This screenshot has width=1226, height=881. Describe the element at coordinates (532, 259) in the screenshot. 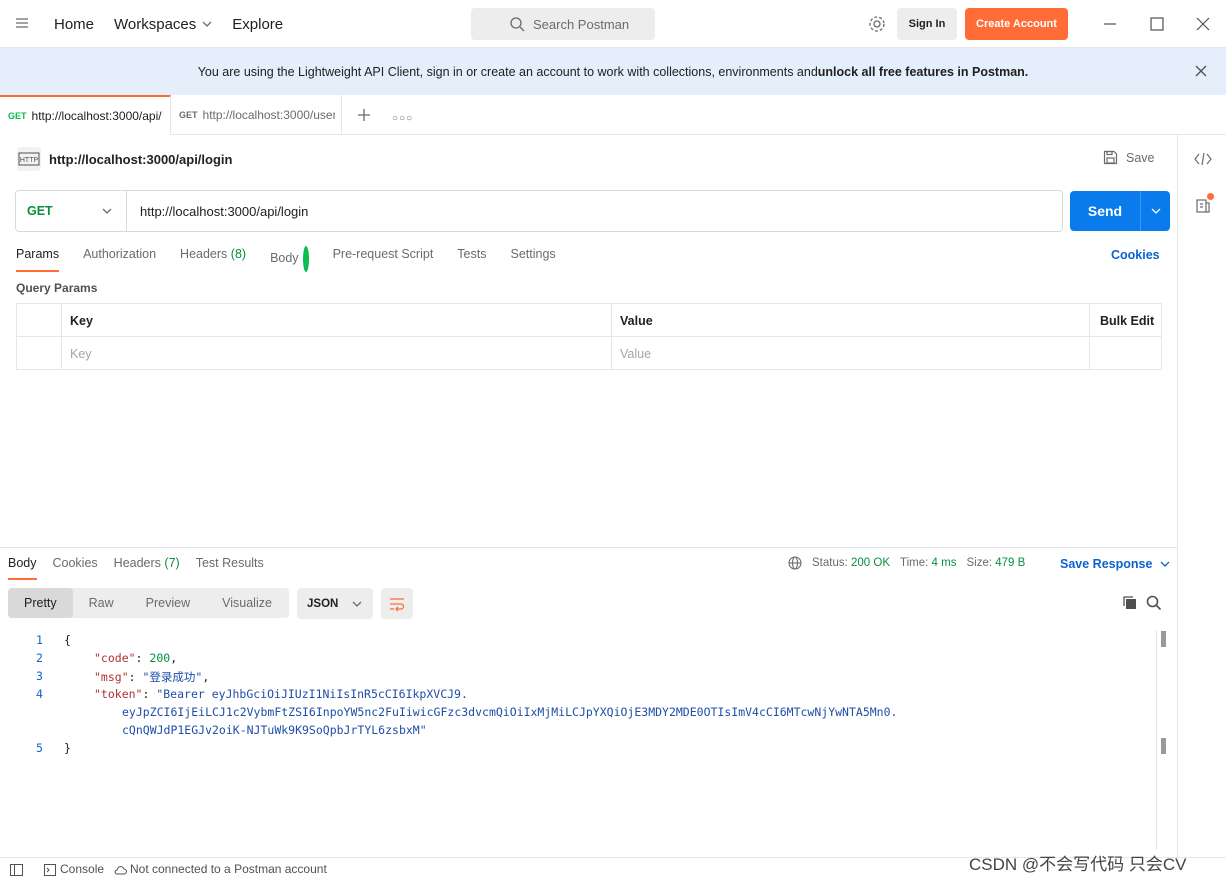

I see `tab-settings: Settings` at that location.